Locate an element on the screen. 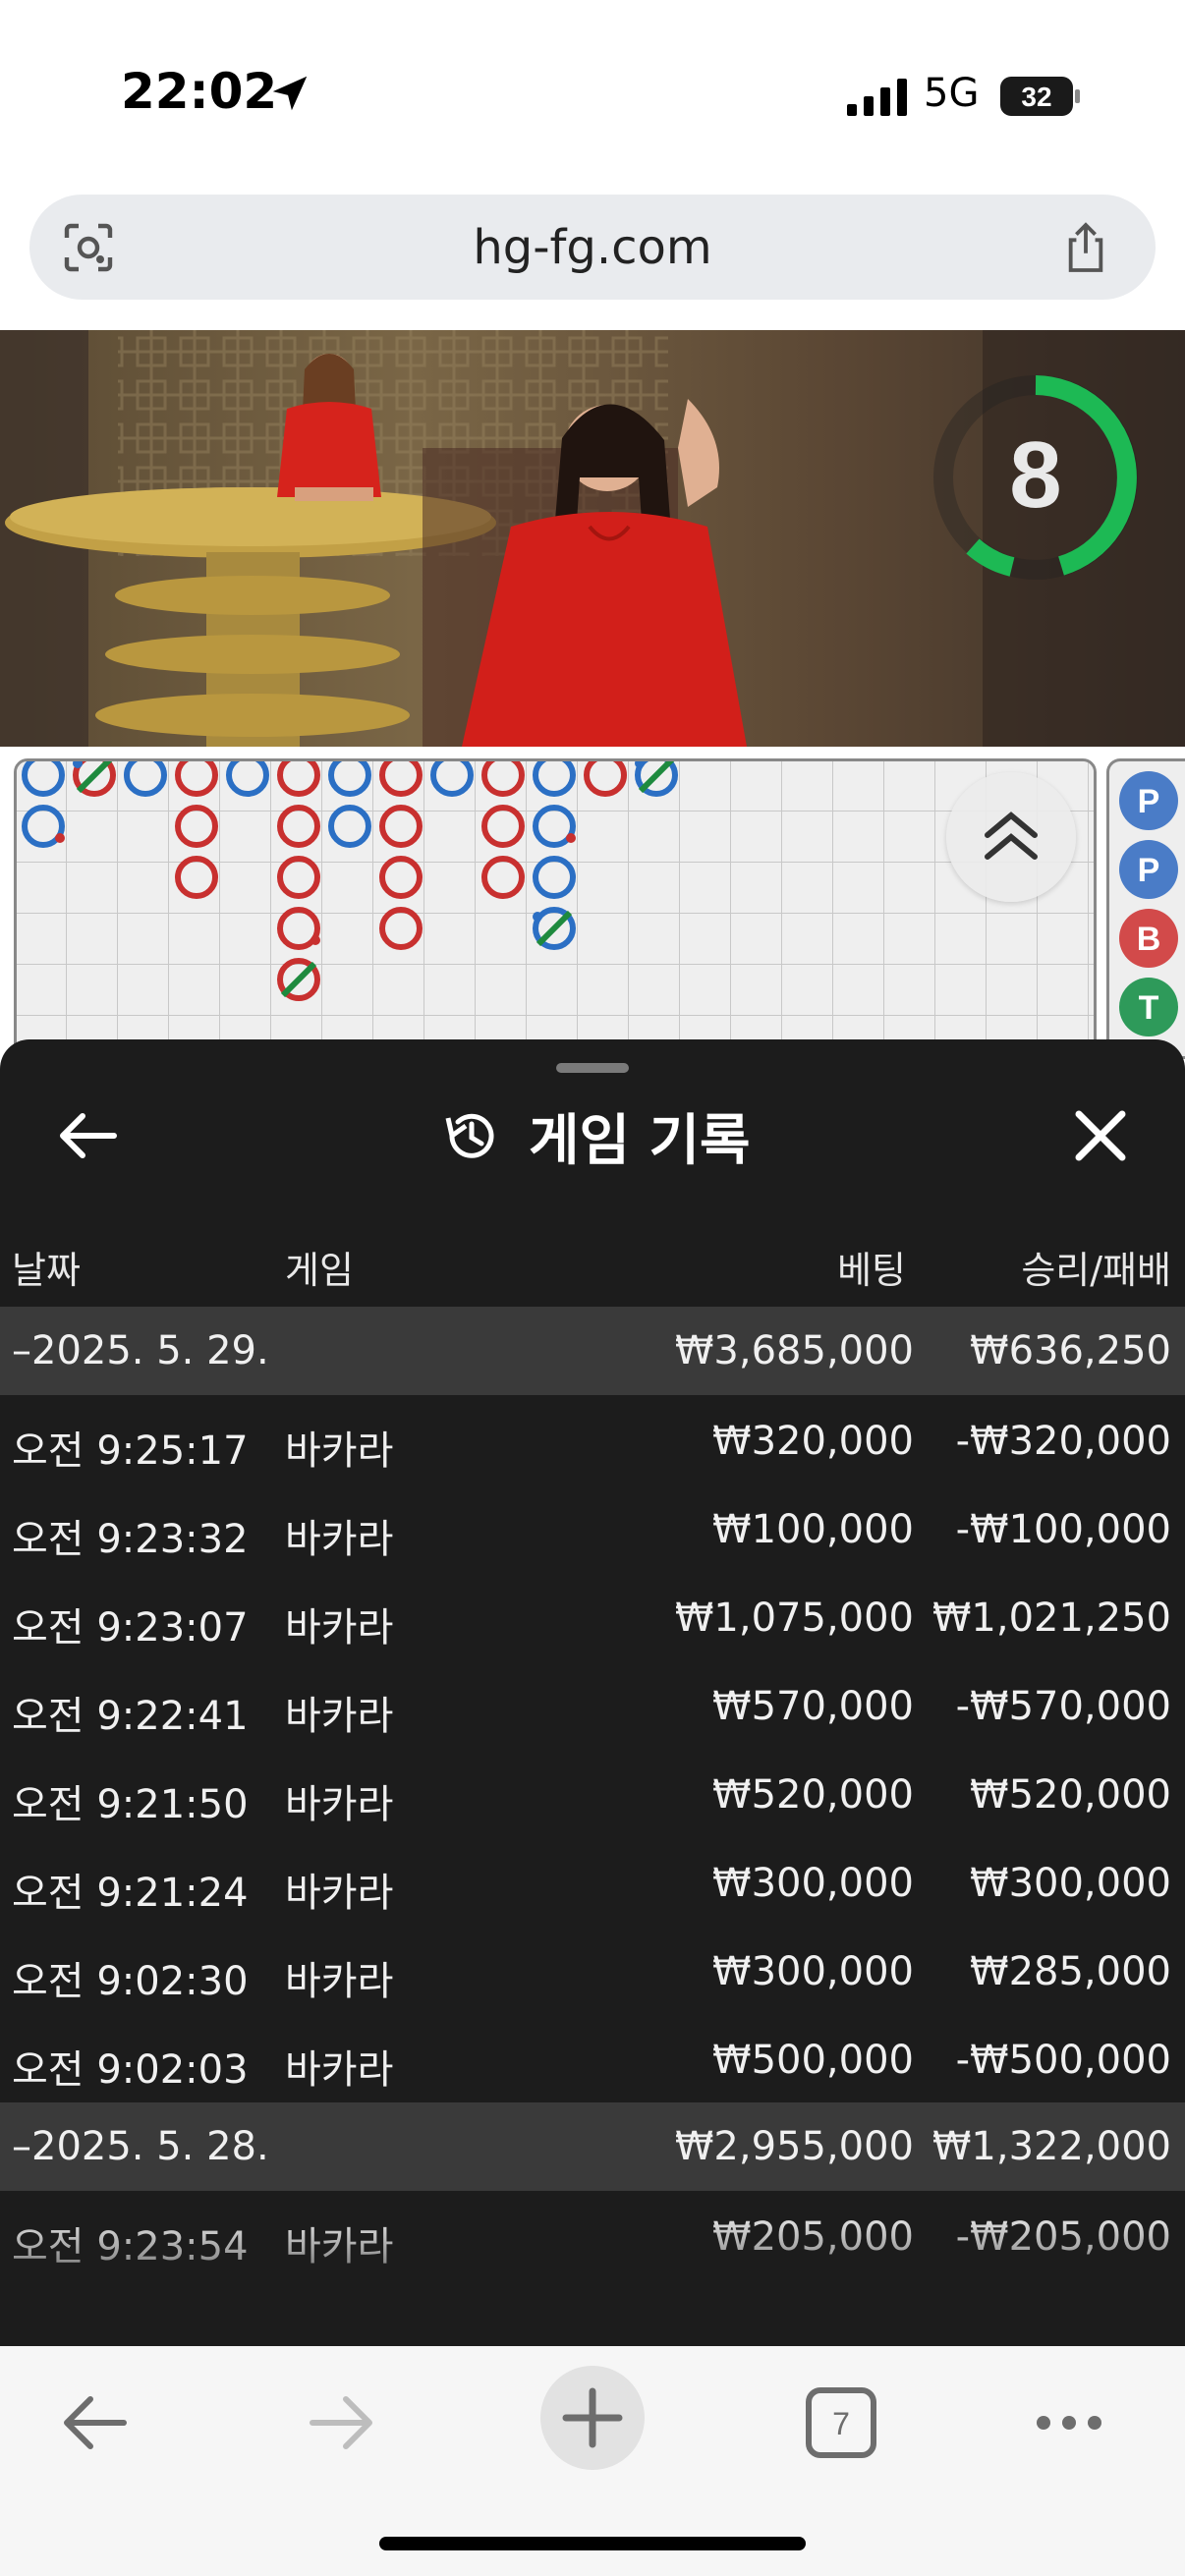 The height and width of the screenshot is (2576, 1185). url-text: hg-fg.com is located at coordinates (592, 247).